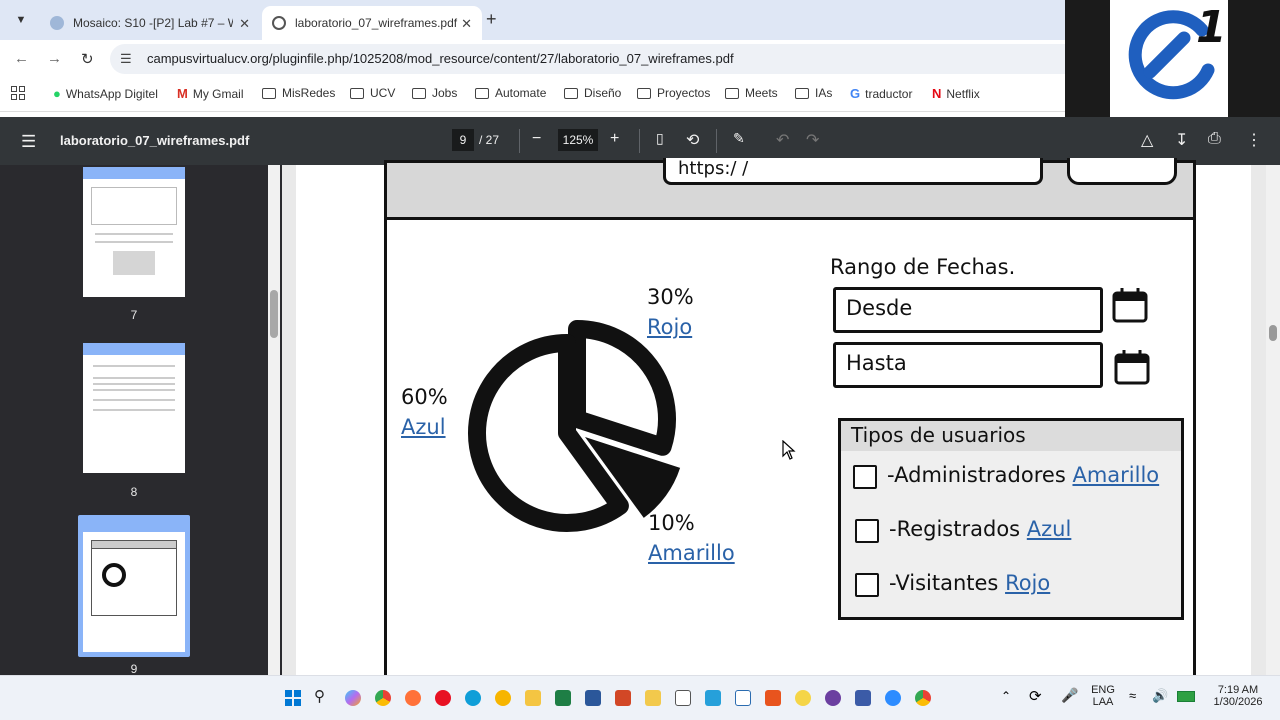 This screenshot has width=1280, height=720. What do you see at coordinates (1147, 140) in the screenshot?
I see `drive-save-icon: △` at bounding box center [1147, 140].